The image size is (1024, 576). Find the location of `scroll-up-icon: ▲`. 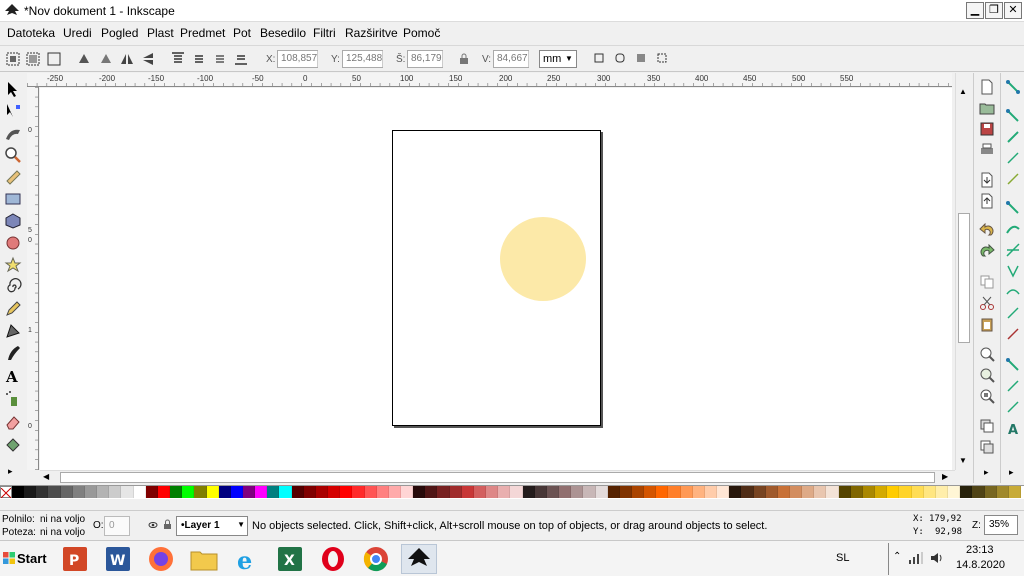

scroll-up-icon: ▲ is located at coordinates (963, 91).